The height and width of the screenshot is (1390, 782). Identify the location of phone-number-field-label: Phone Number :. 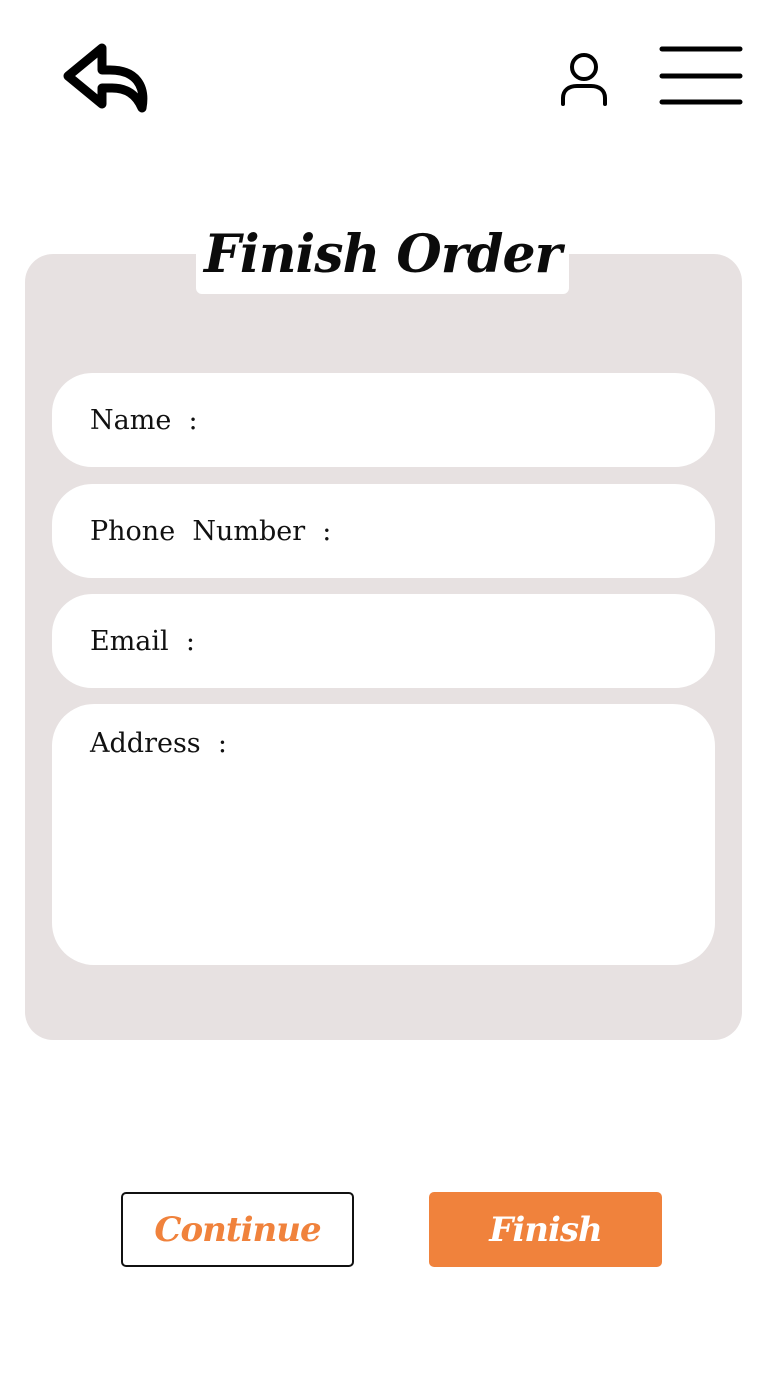
(211, 531).